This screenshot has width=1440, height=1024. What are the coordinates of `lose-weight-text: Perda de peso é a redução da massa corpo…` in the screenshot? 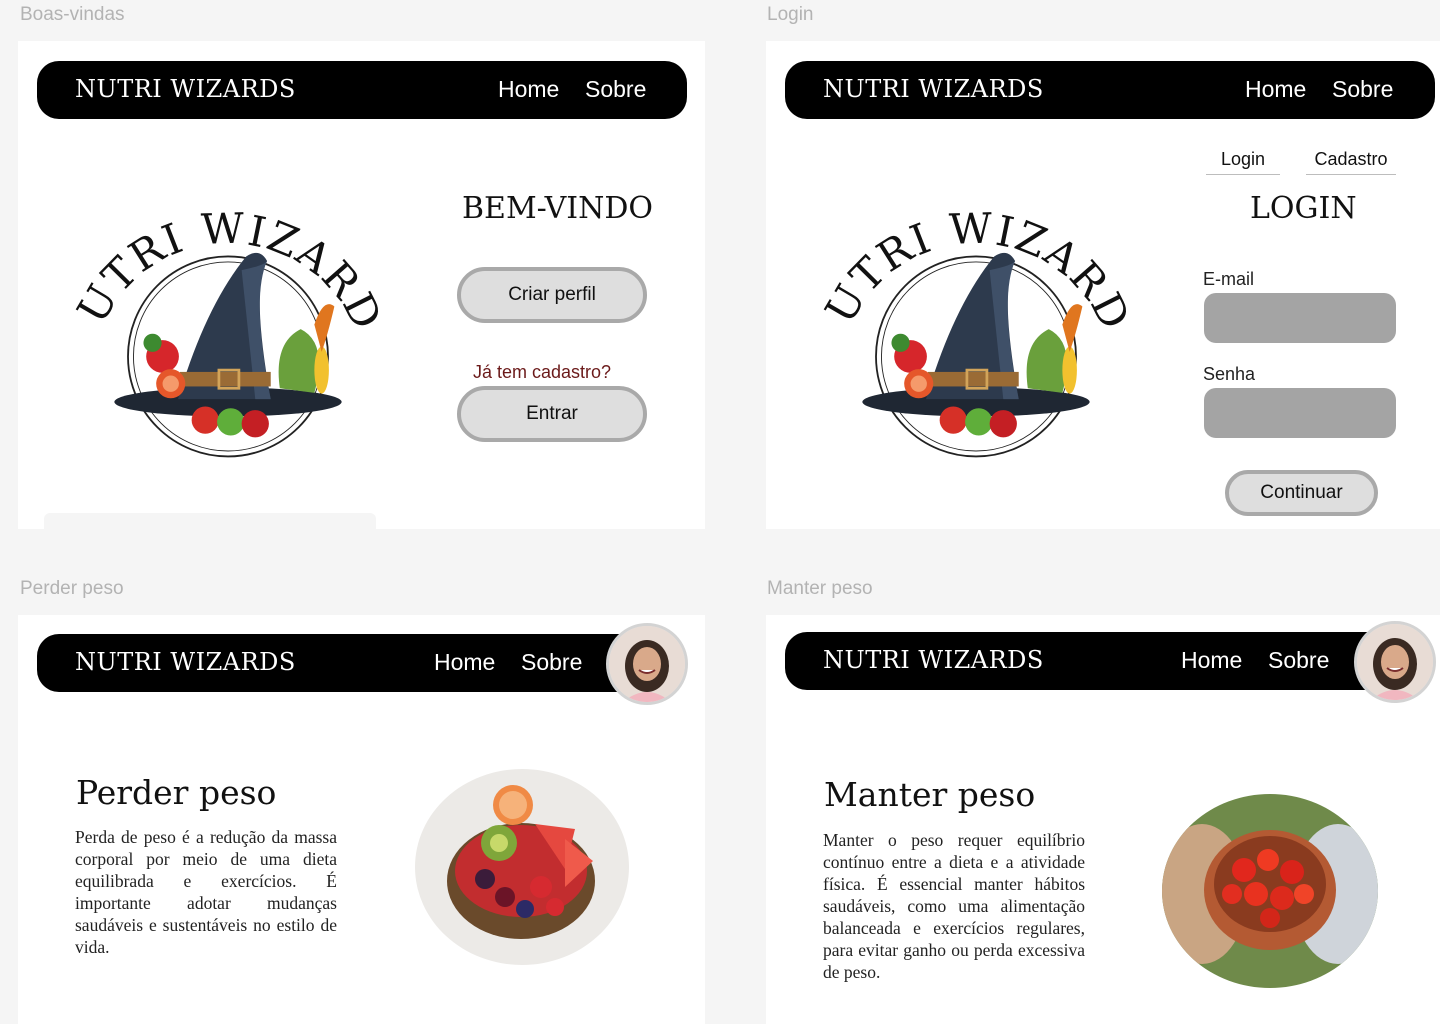 It's located at (206, 892).